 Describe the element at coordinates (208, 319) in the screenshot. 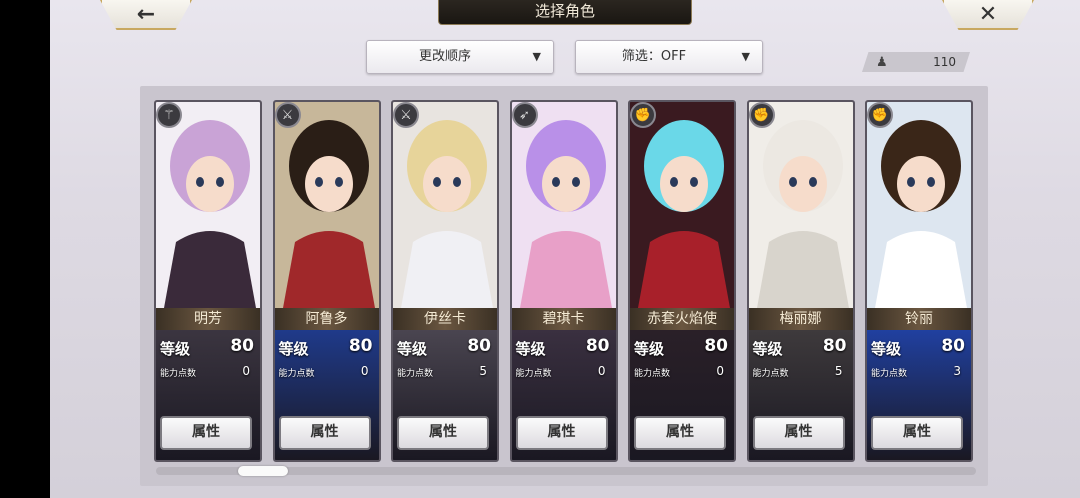

I see `character-name: 明芳` at that location.